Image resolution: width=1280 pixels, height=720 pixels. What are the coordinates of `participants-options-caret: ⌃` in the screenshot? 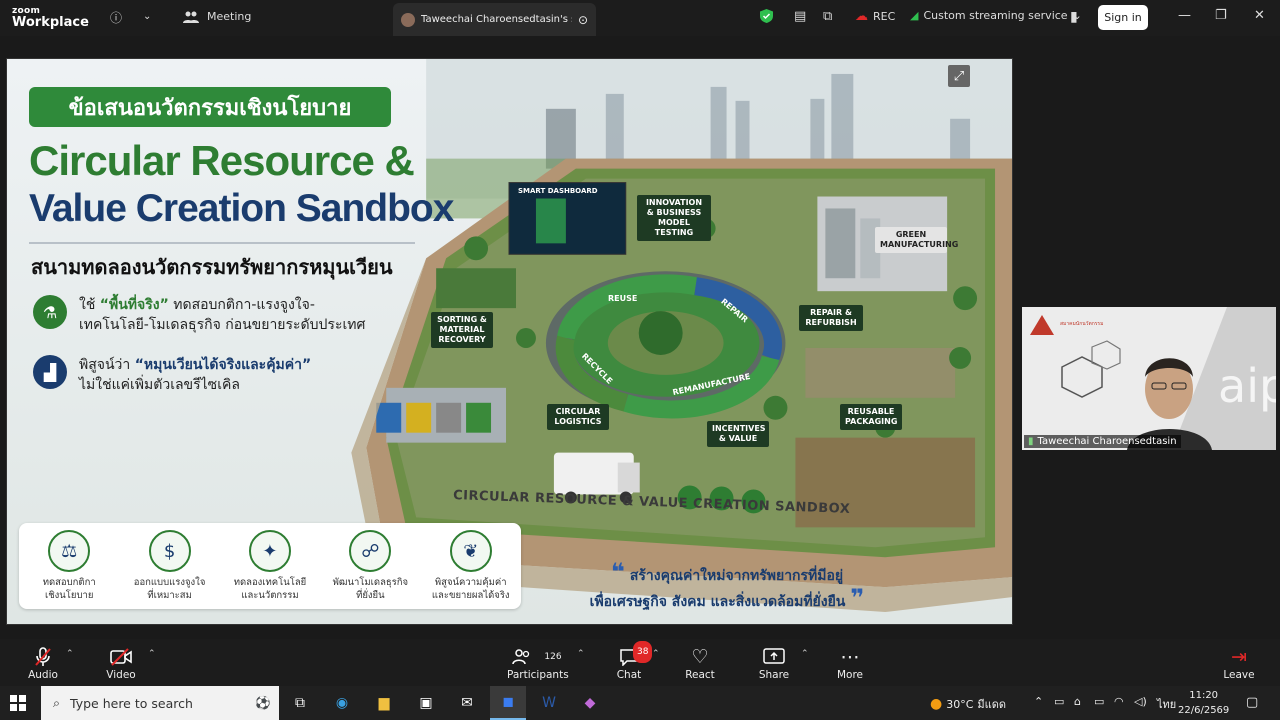 It's located at (581, 654).